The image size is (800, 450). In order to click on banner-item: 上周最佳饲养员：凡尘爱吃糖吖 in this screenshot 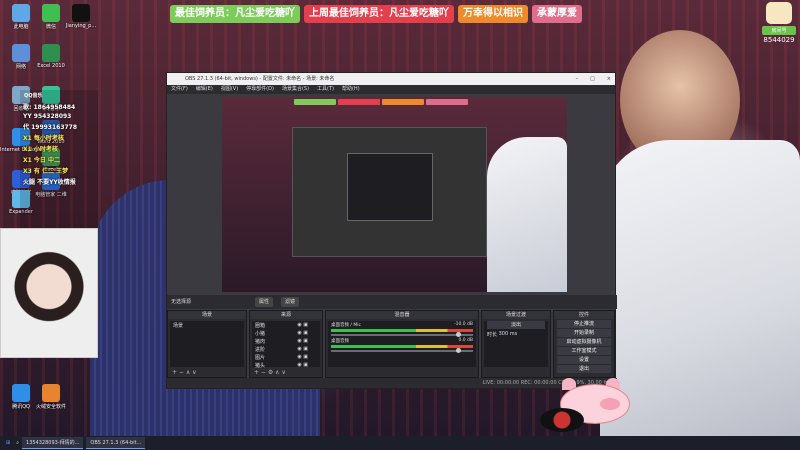, I will do `click(379, 14)`.